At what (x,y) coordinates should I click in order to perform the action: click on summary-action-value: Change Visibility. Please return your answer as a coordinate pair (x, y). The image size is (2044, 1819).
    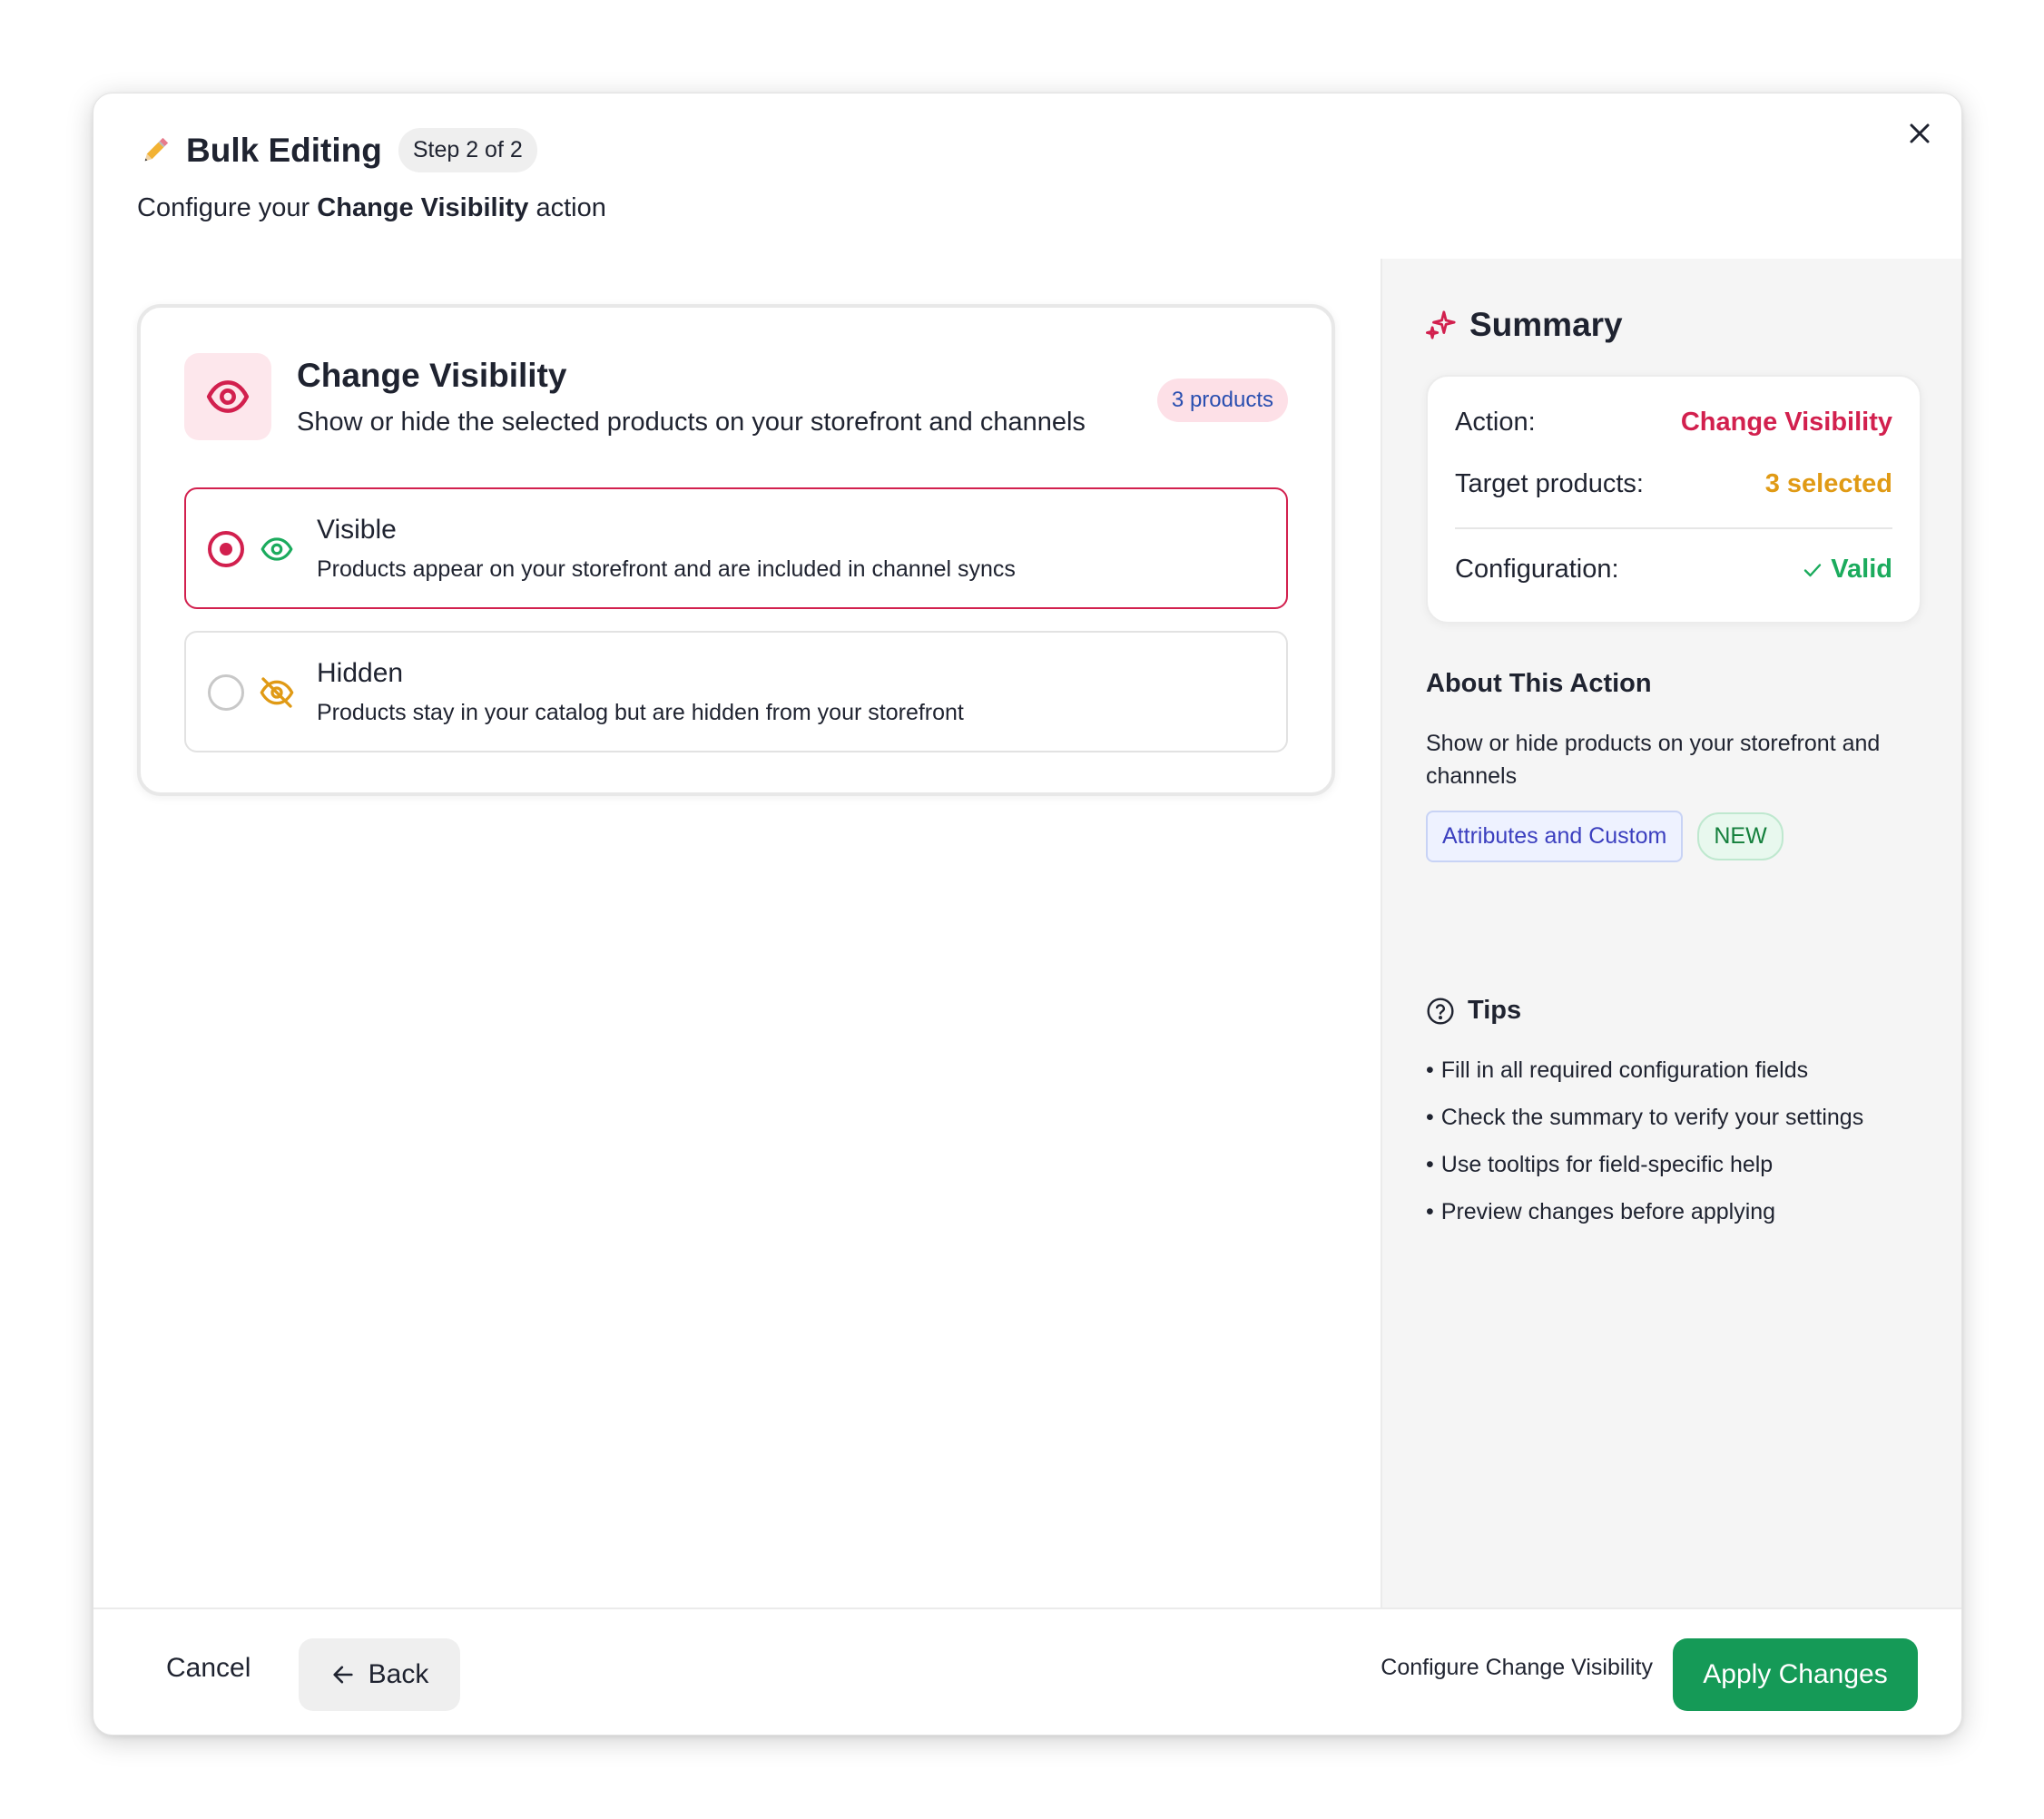
    Looking at the image, I should click on (1786, 422).